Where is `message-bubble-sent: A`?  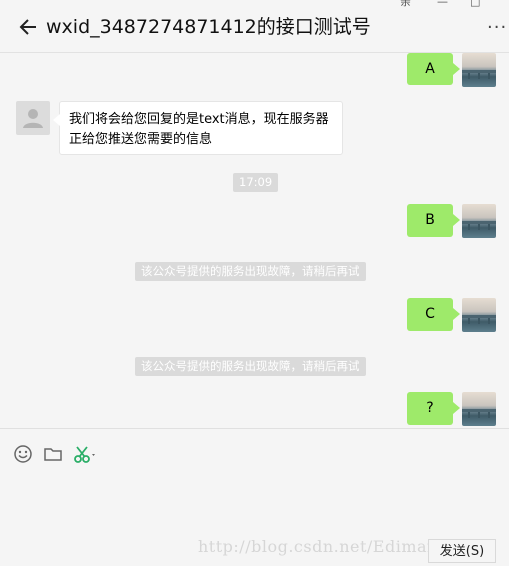
message-bubble-sent: A is located at coordinates (433, 69).